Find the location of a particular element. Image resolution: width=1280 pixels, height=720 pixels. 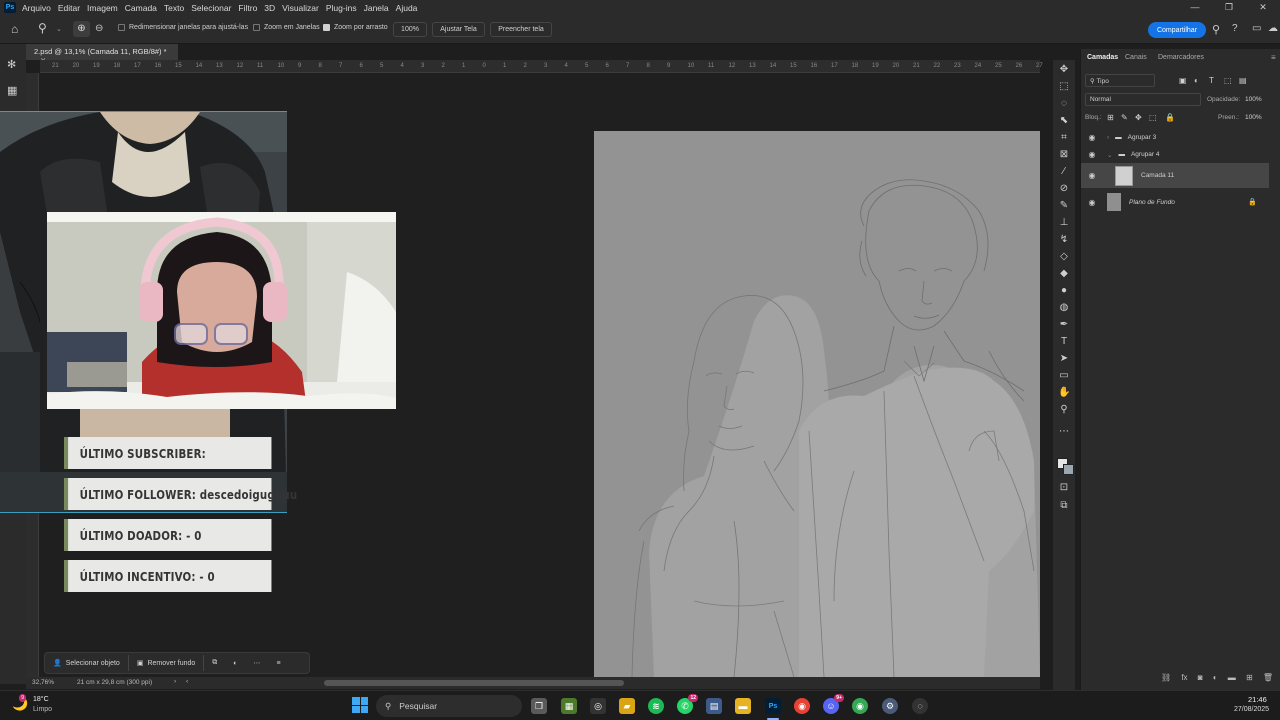

dodge-tool-icon: ◍ is located at coordinates (1064, 308).